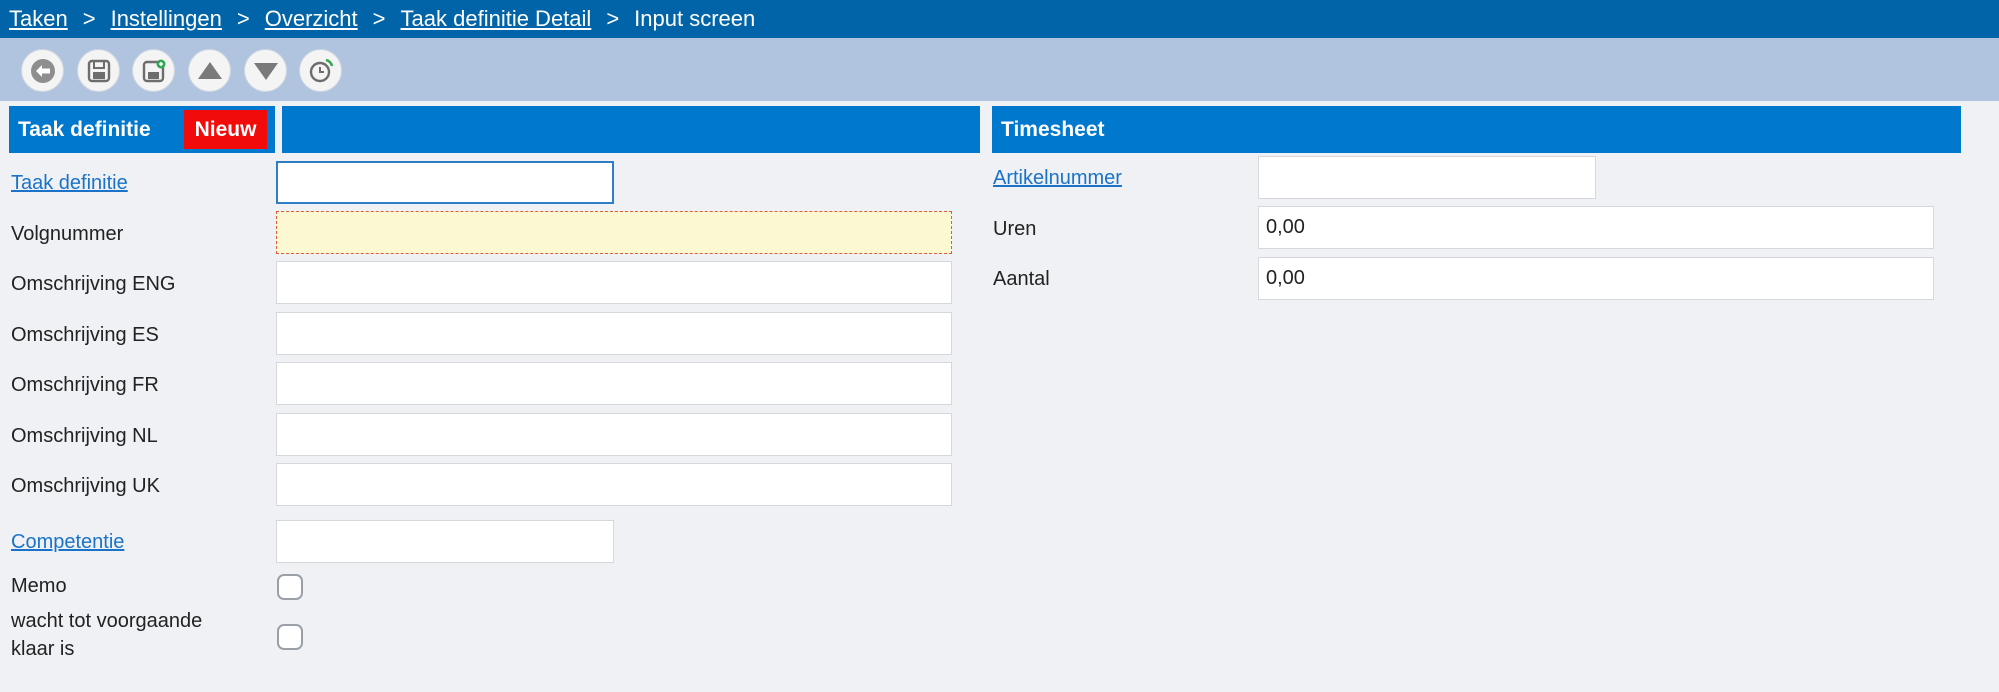 Image resolution: width=1999 pixels, height=692 pixels. What do you see at coordinates (39, 586) in the screenshot?
I see `memo-label: Memo` at bounding box center [39, 586].